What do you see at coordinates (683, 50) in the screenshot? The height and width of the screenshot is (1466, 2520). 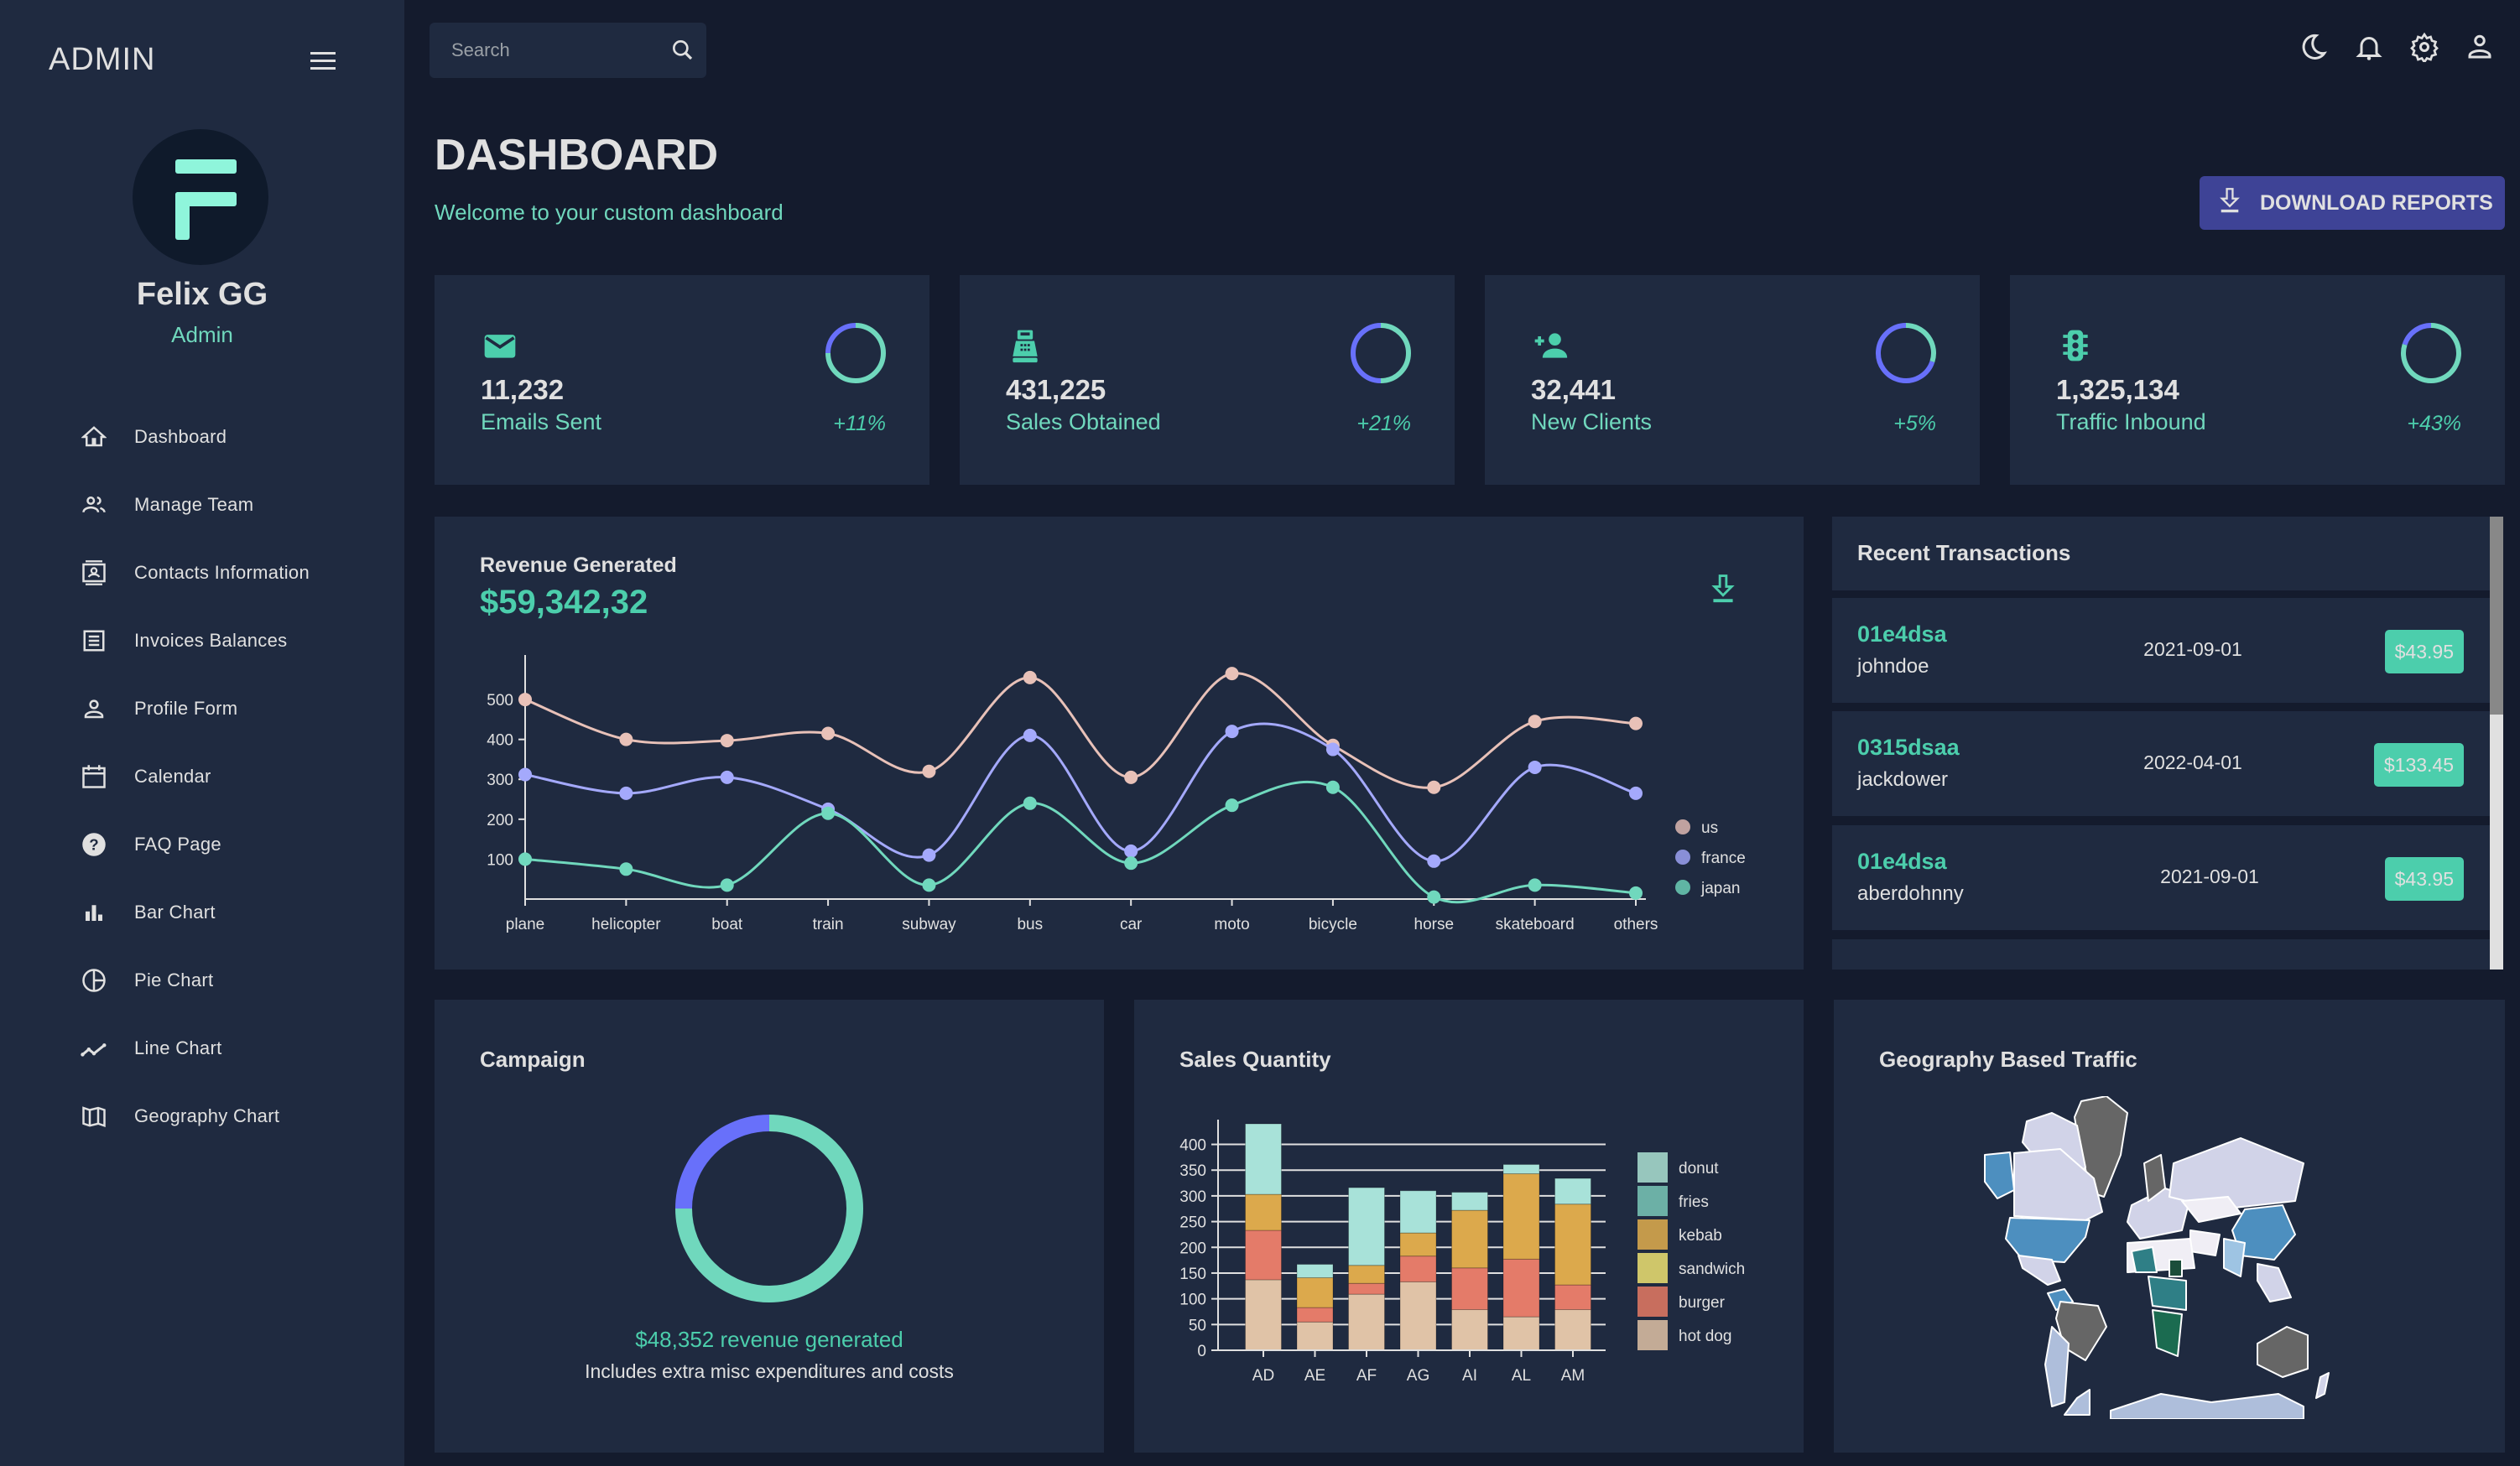 I see `search-button` at bounding box center [683, 50].